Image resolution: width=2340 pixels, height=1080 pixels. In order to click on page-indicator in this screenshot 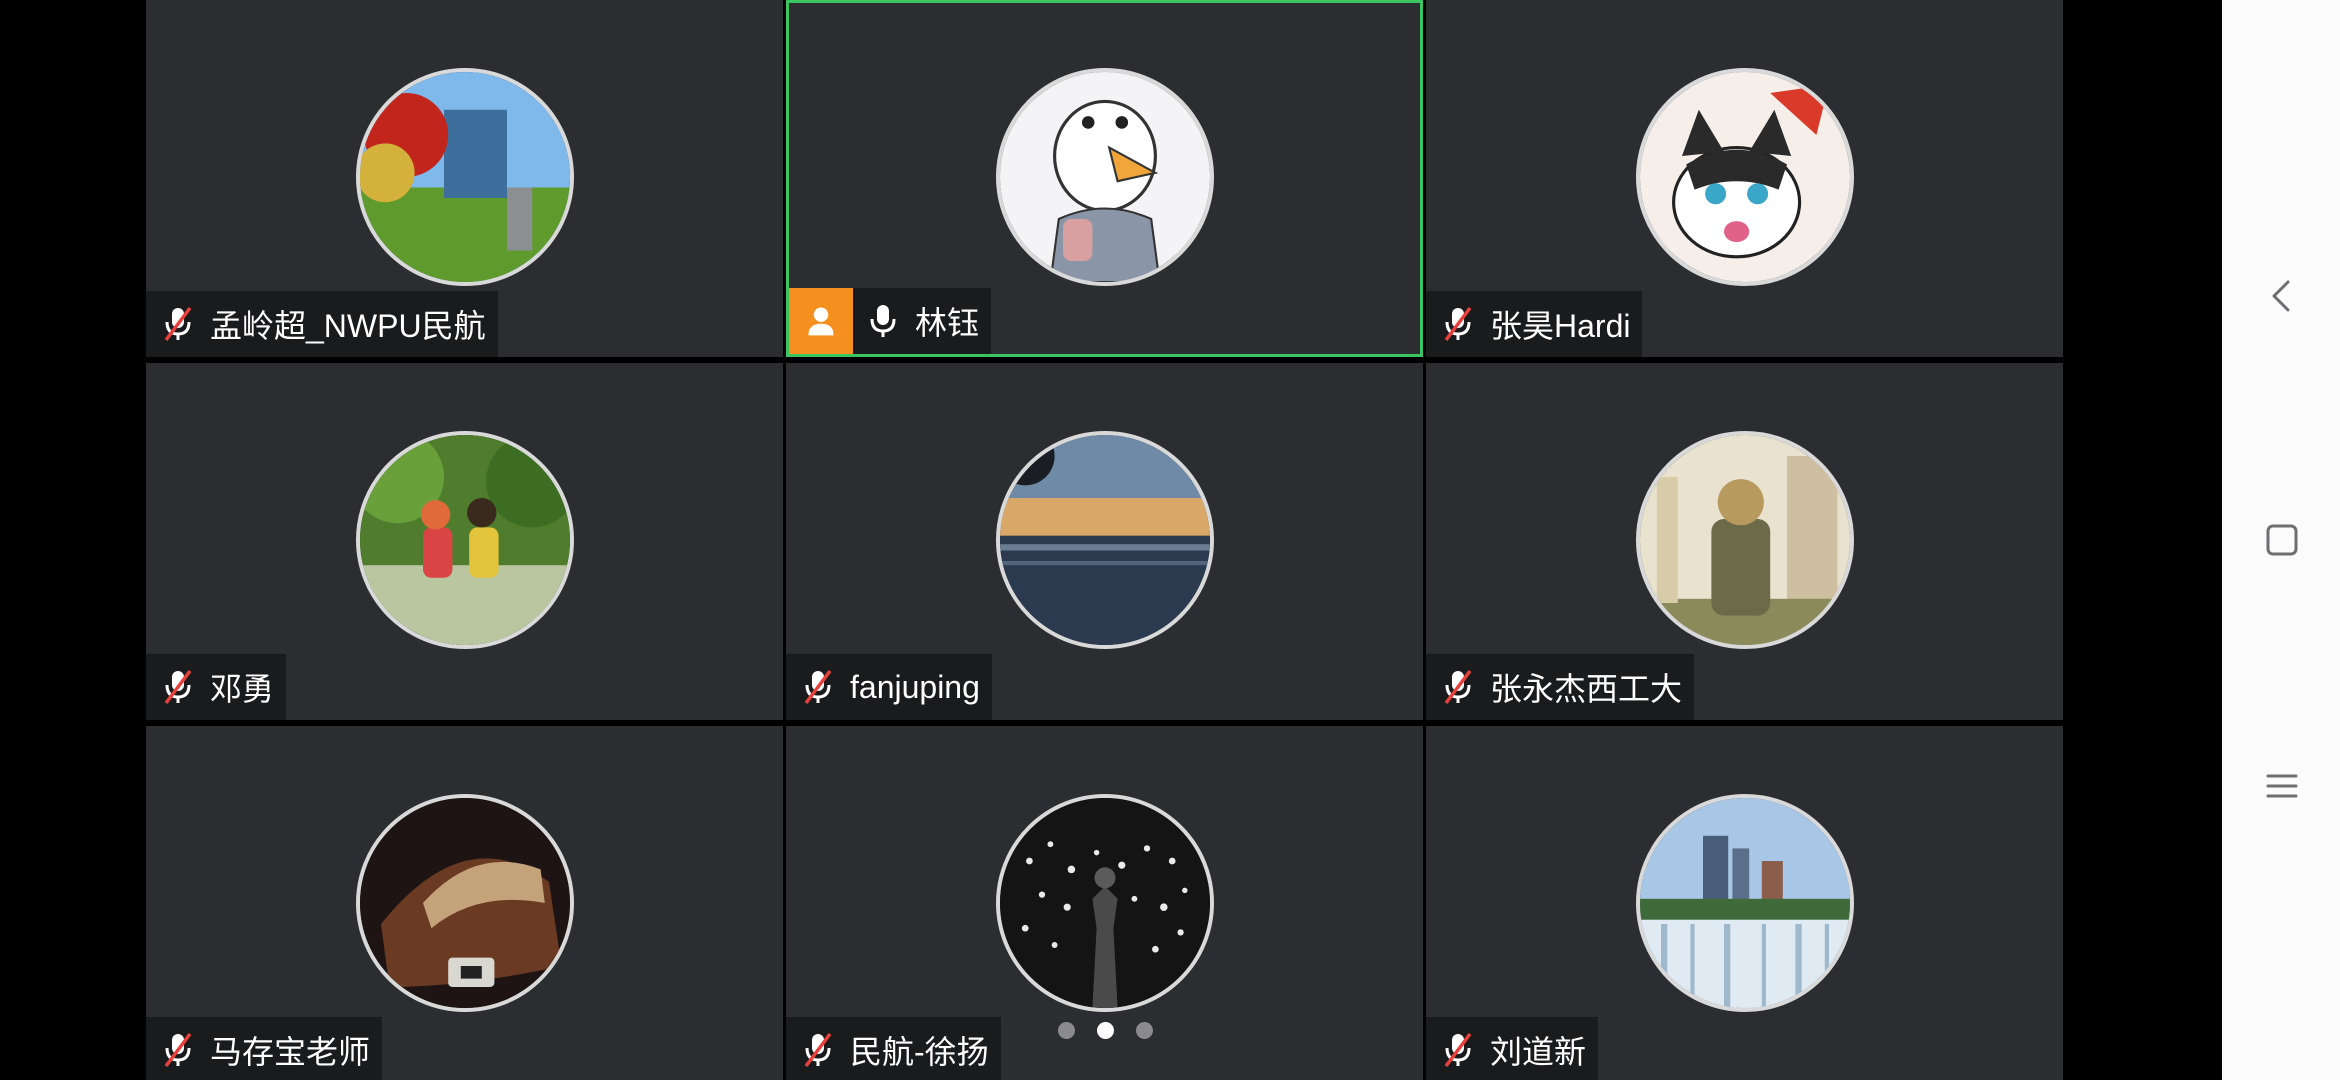, I will do `click(1105, 1030)`.